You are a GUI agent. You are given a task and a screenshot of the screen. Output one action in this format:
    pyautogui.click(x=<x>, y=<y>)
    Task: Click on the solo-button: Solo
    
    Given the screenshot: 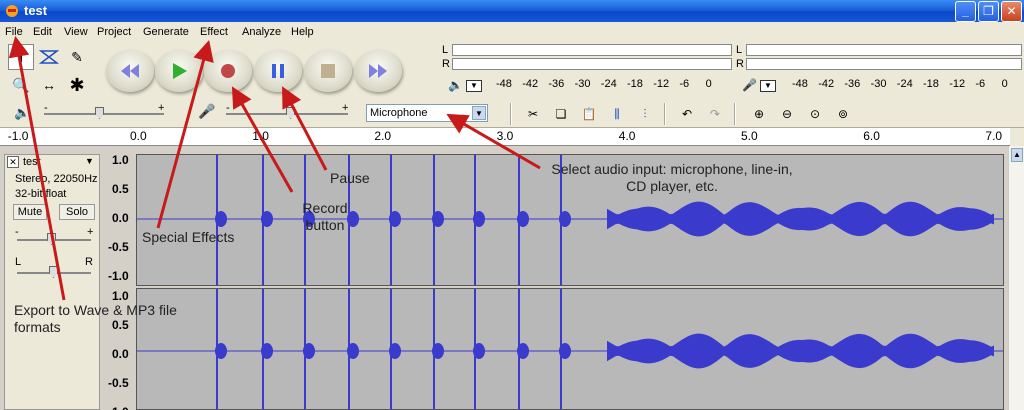 What is the action you would take?
    pyautogui.click(x=77, y=212)
    